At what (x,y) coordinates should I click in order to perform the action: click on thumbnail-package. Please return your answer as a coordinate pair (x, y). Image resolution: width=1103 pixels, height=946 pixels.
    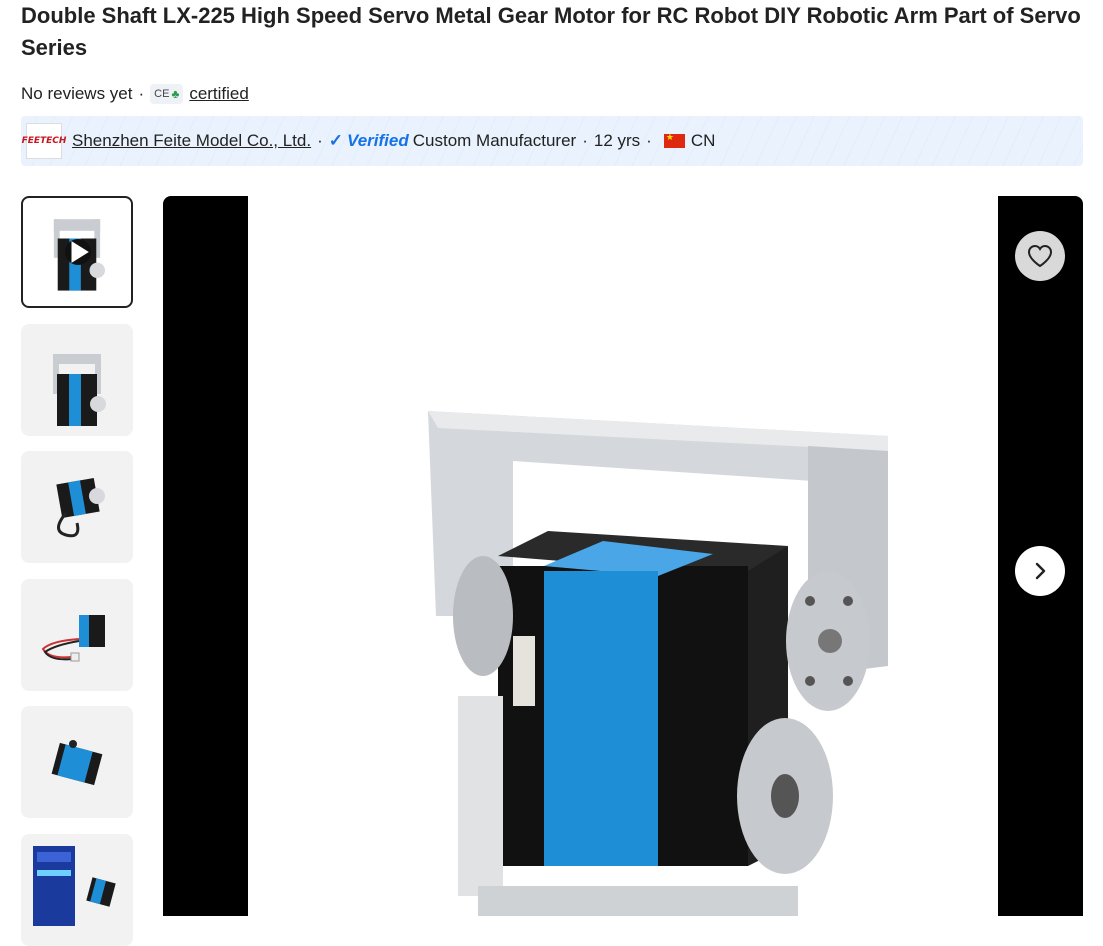
    Looking at the image, I should click on (77, 890).